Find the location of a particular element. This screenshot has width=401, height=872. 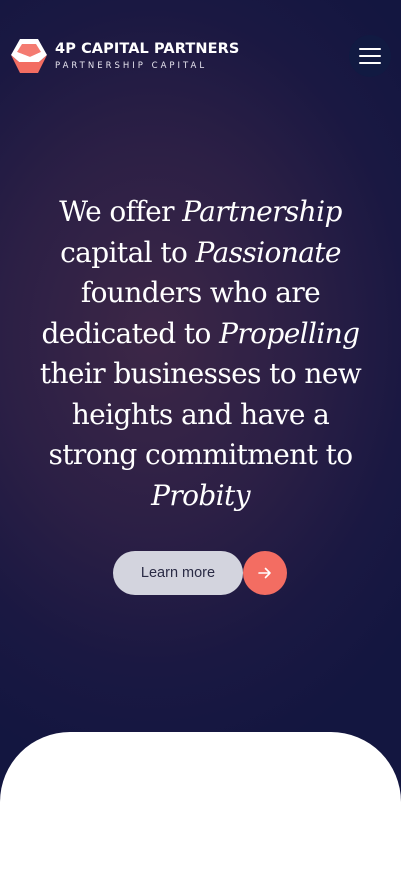

arrow-button is located at coordinates (265, 573).